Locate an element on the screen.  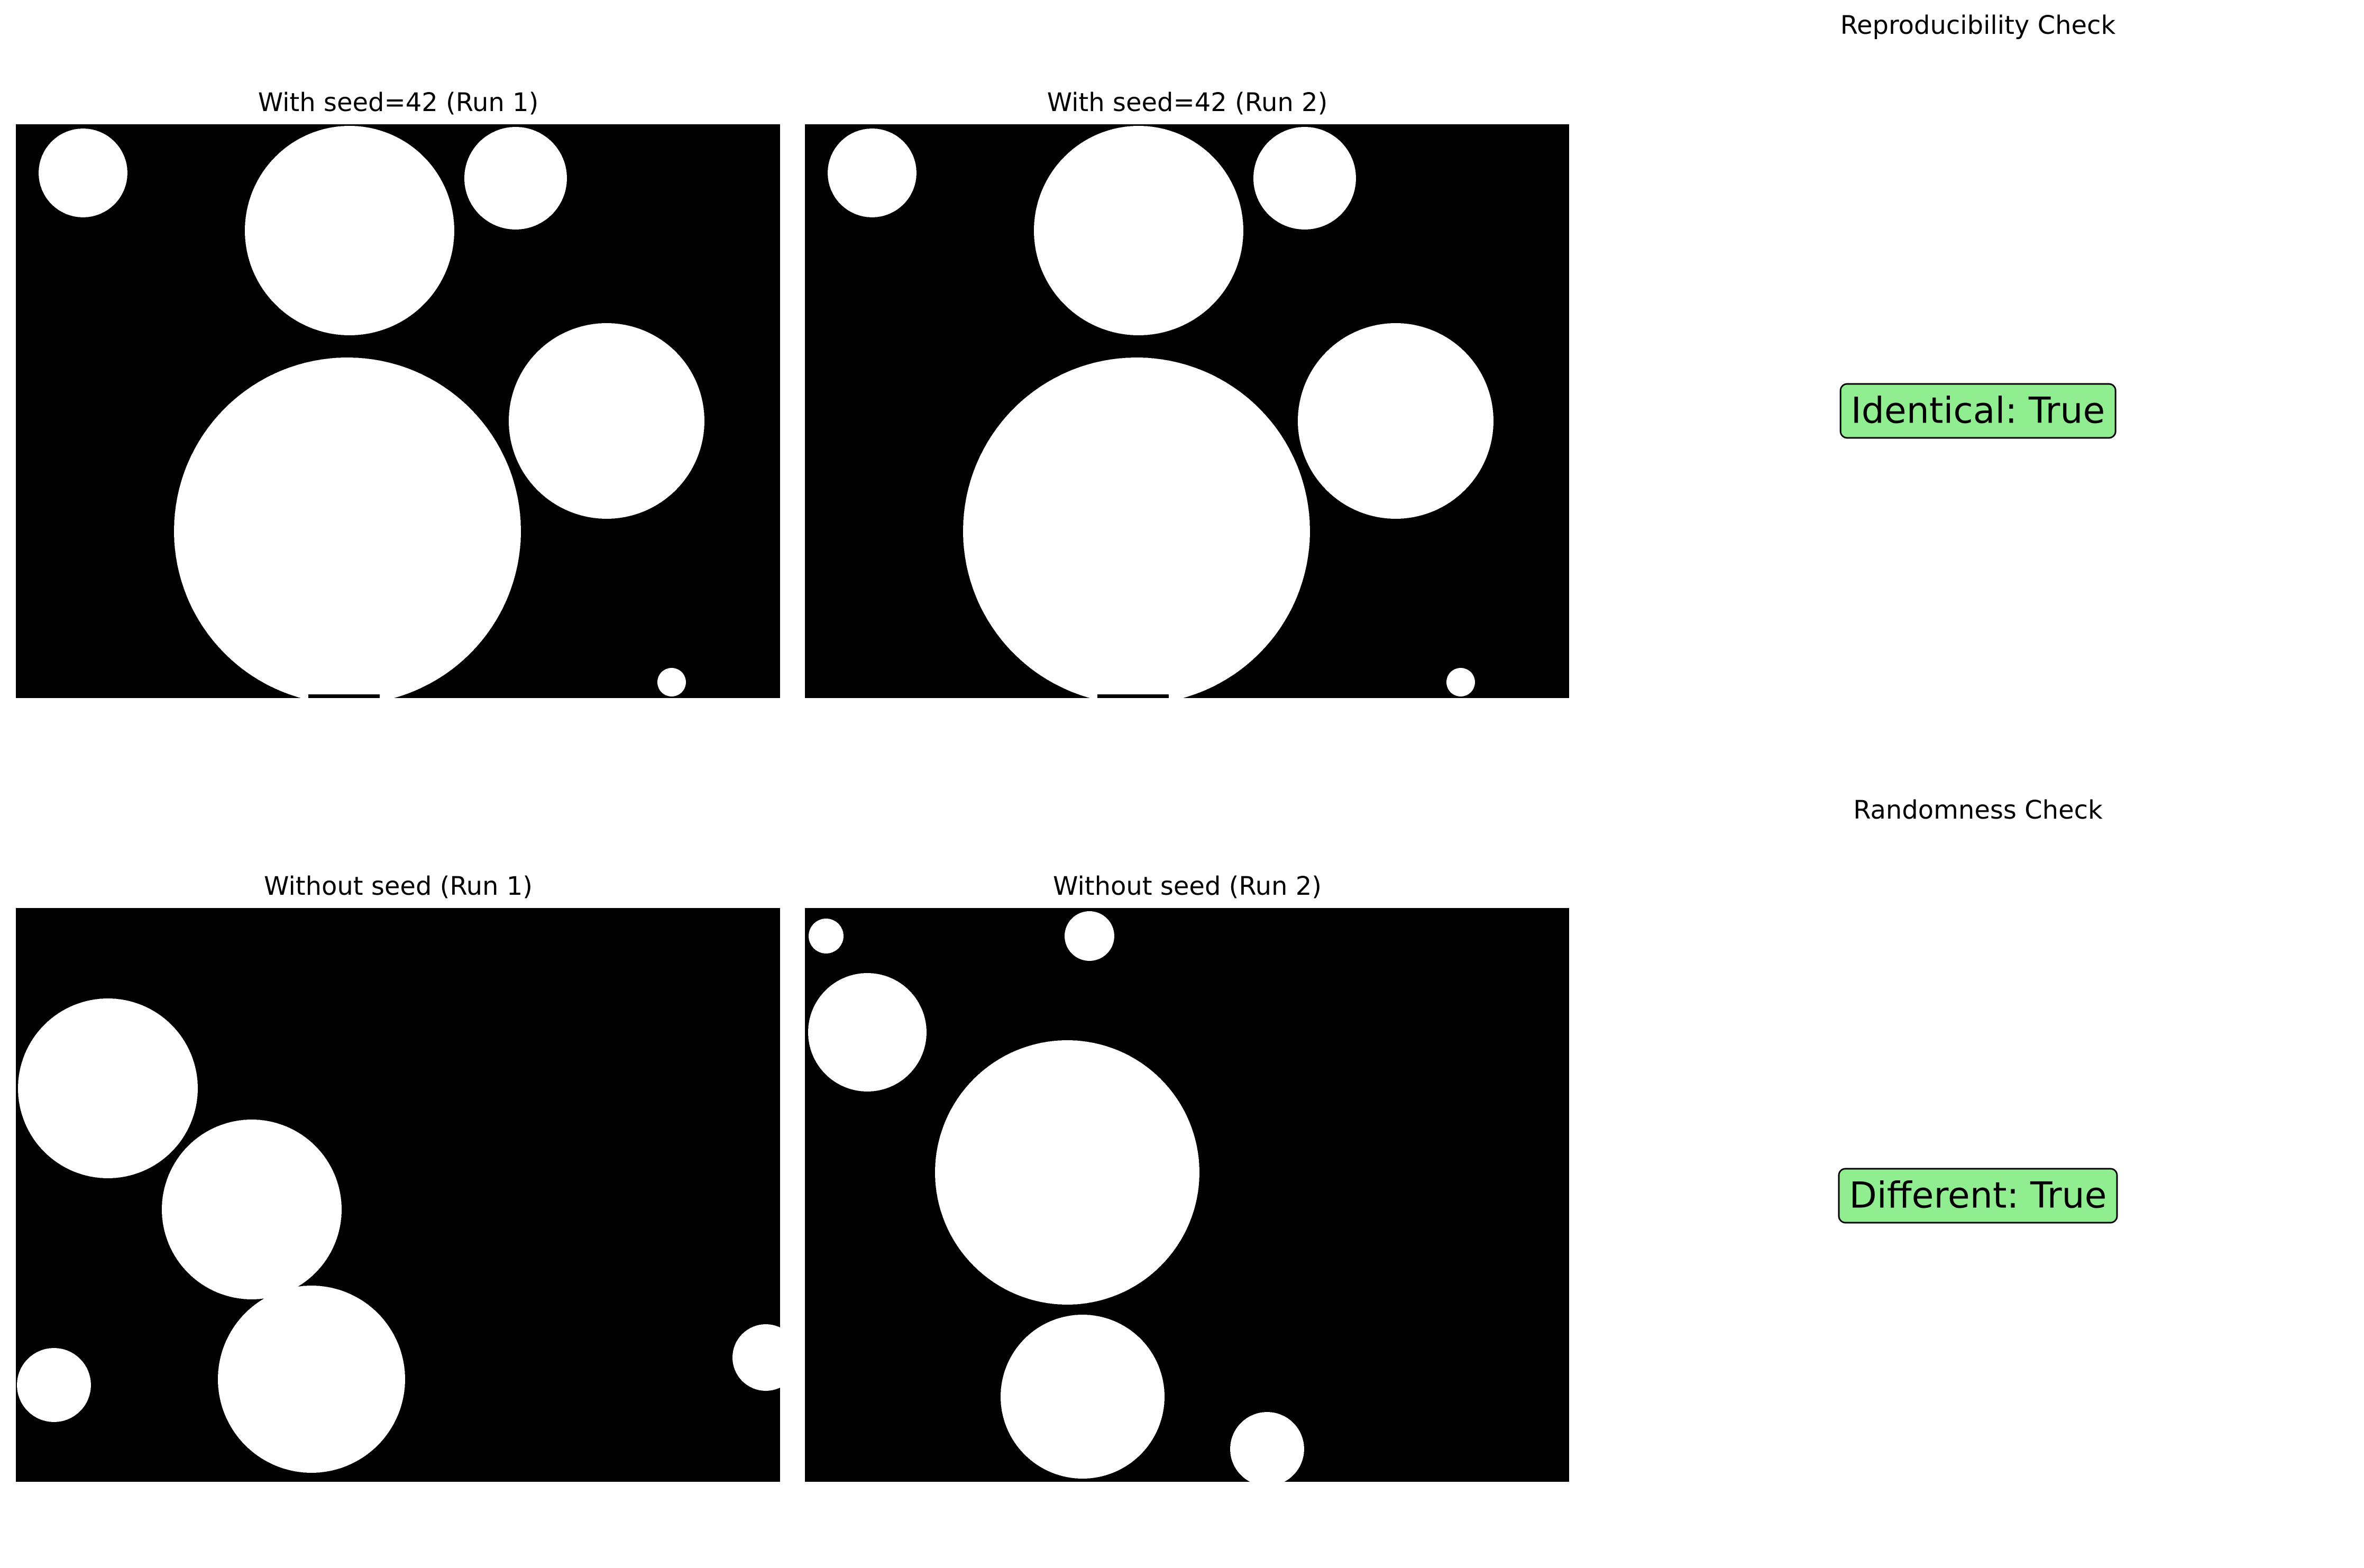
noseed-run1-image is located at coordinates (398, 1195).